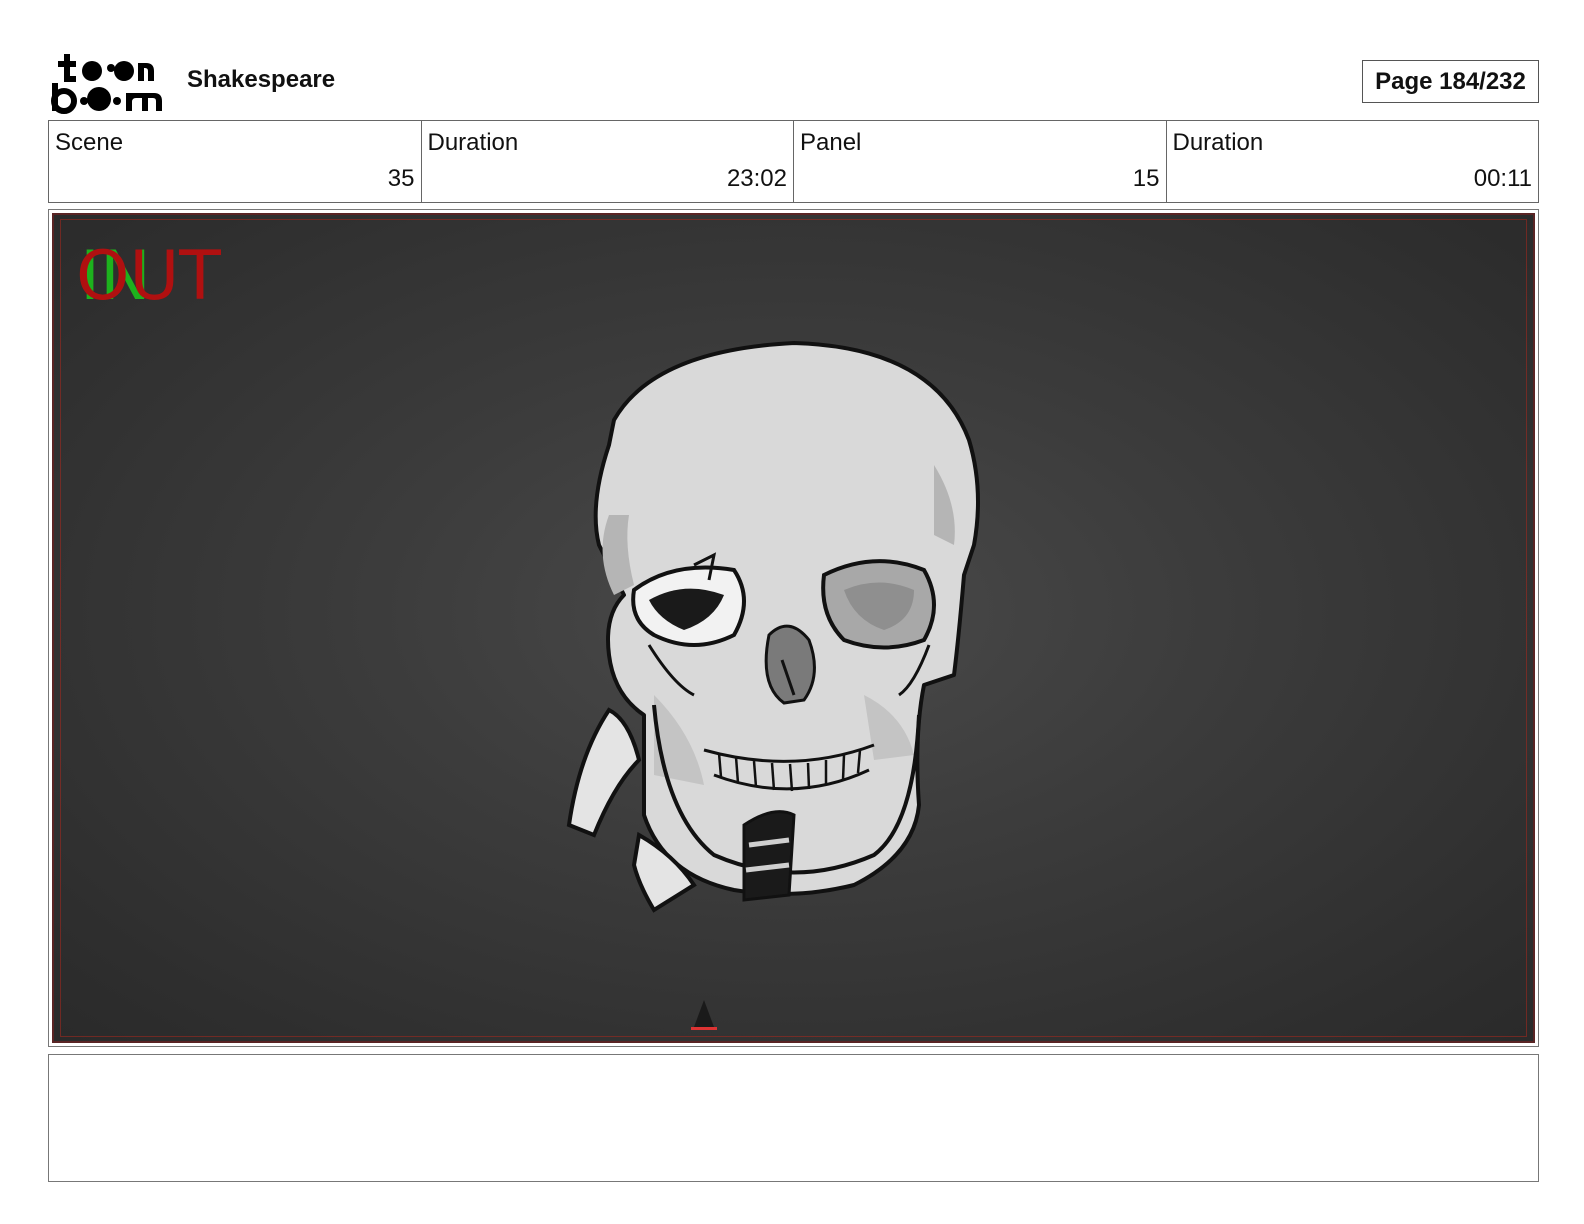  Describe the element at coordinates (1218, 142) in the screenshot. I see `panel-duration-label: Duration` at that location.